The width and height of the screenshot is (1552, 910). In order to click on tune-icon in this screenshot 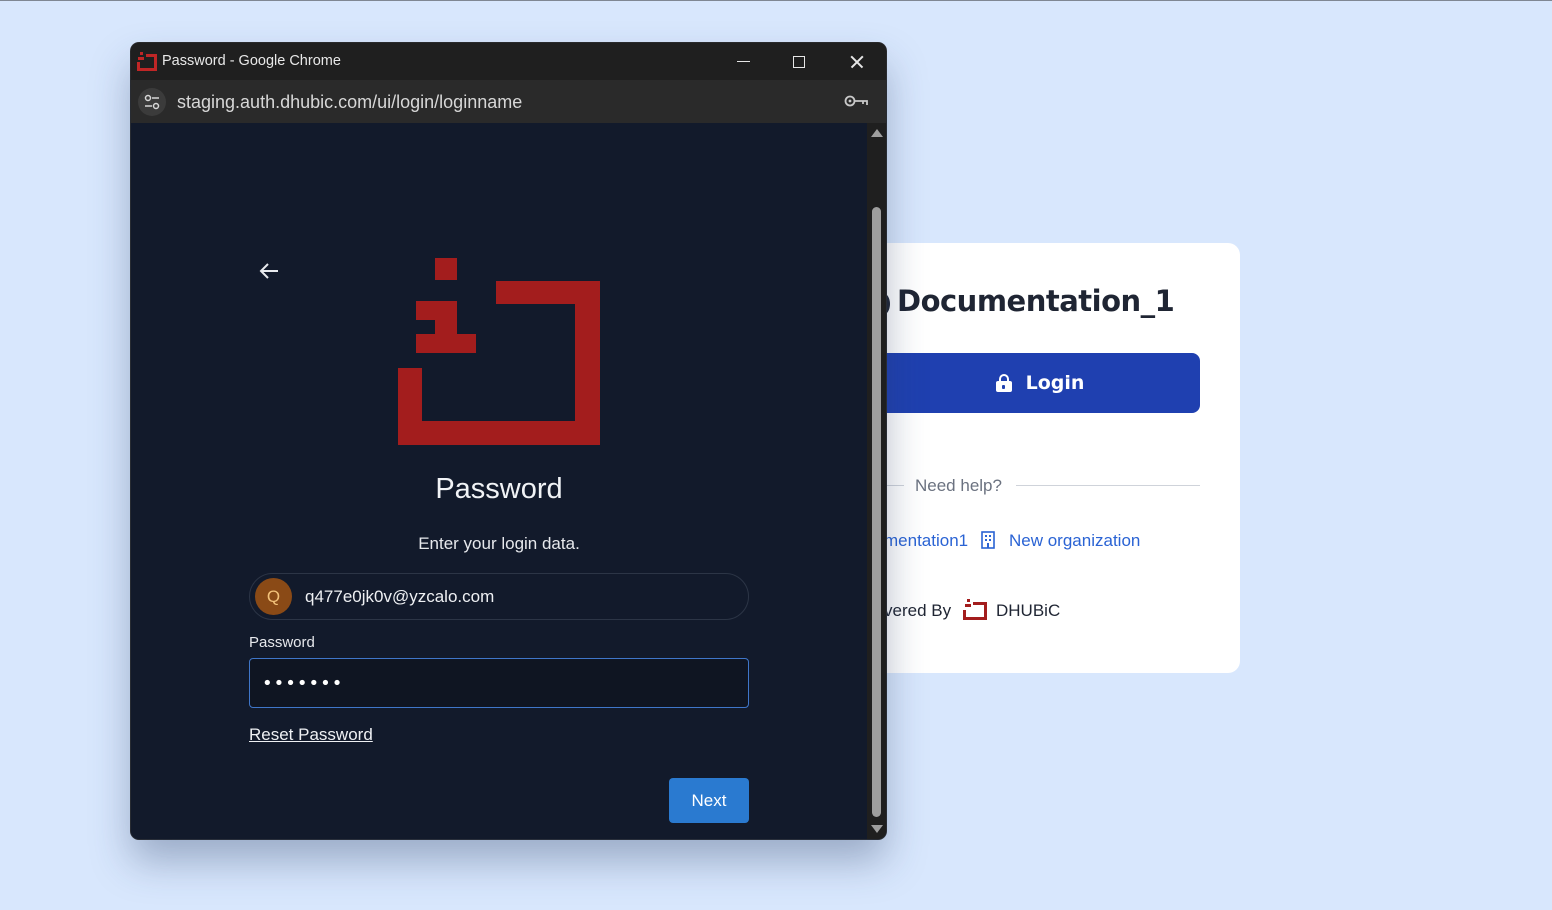, I will do `click(152, 102)`.